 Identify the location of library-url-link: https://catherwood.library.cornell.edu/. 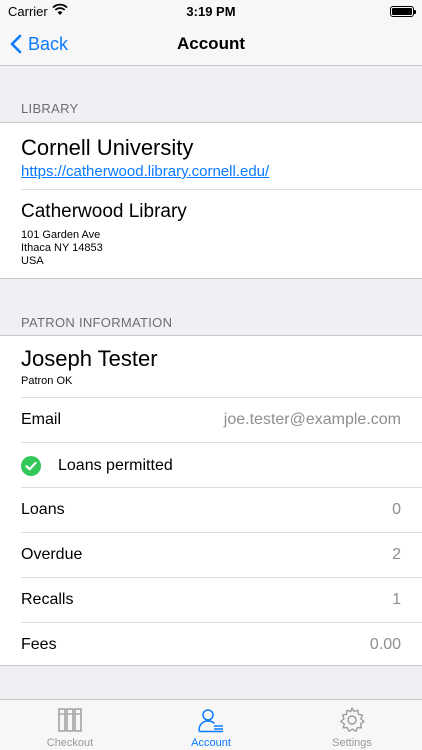
(145, 171).